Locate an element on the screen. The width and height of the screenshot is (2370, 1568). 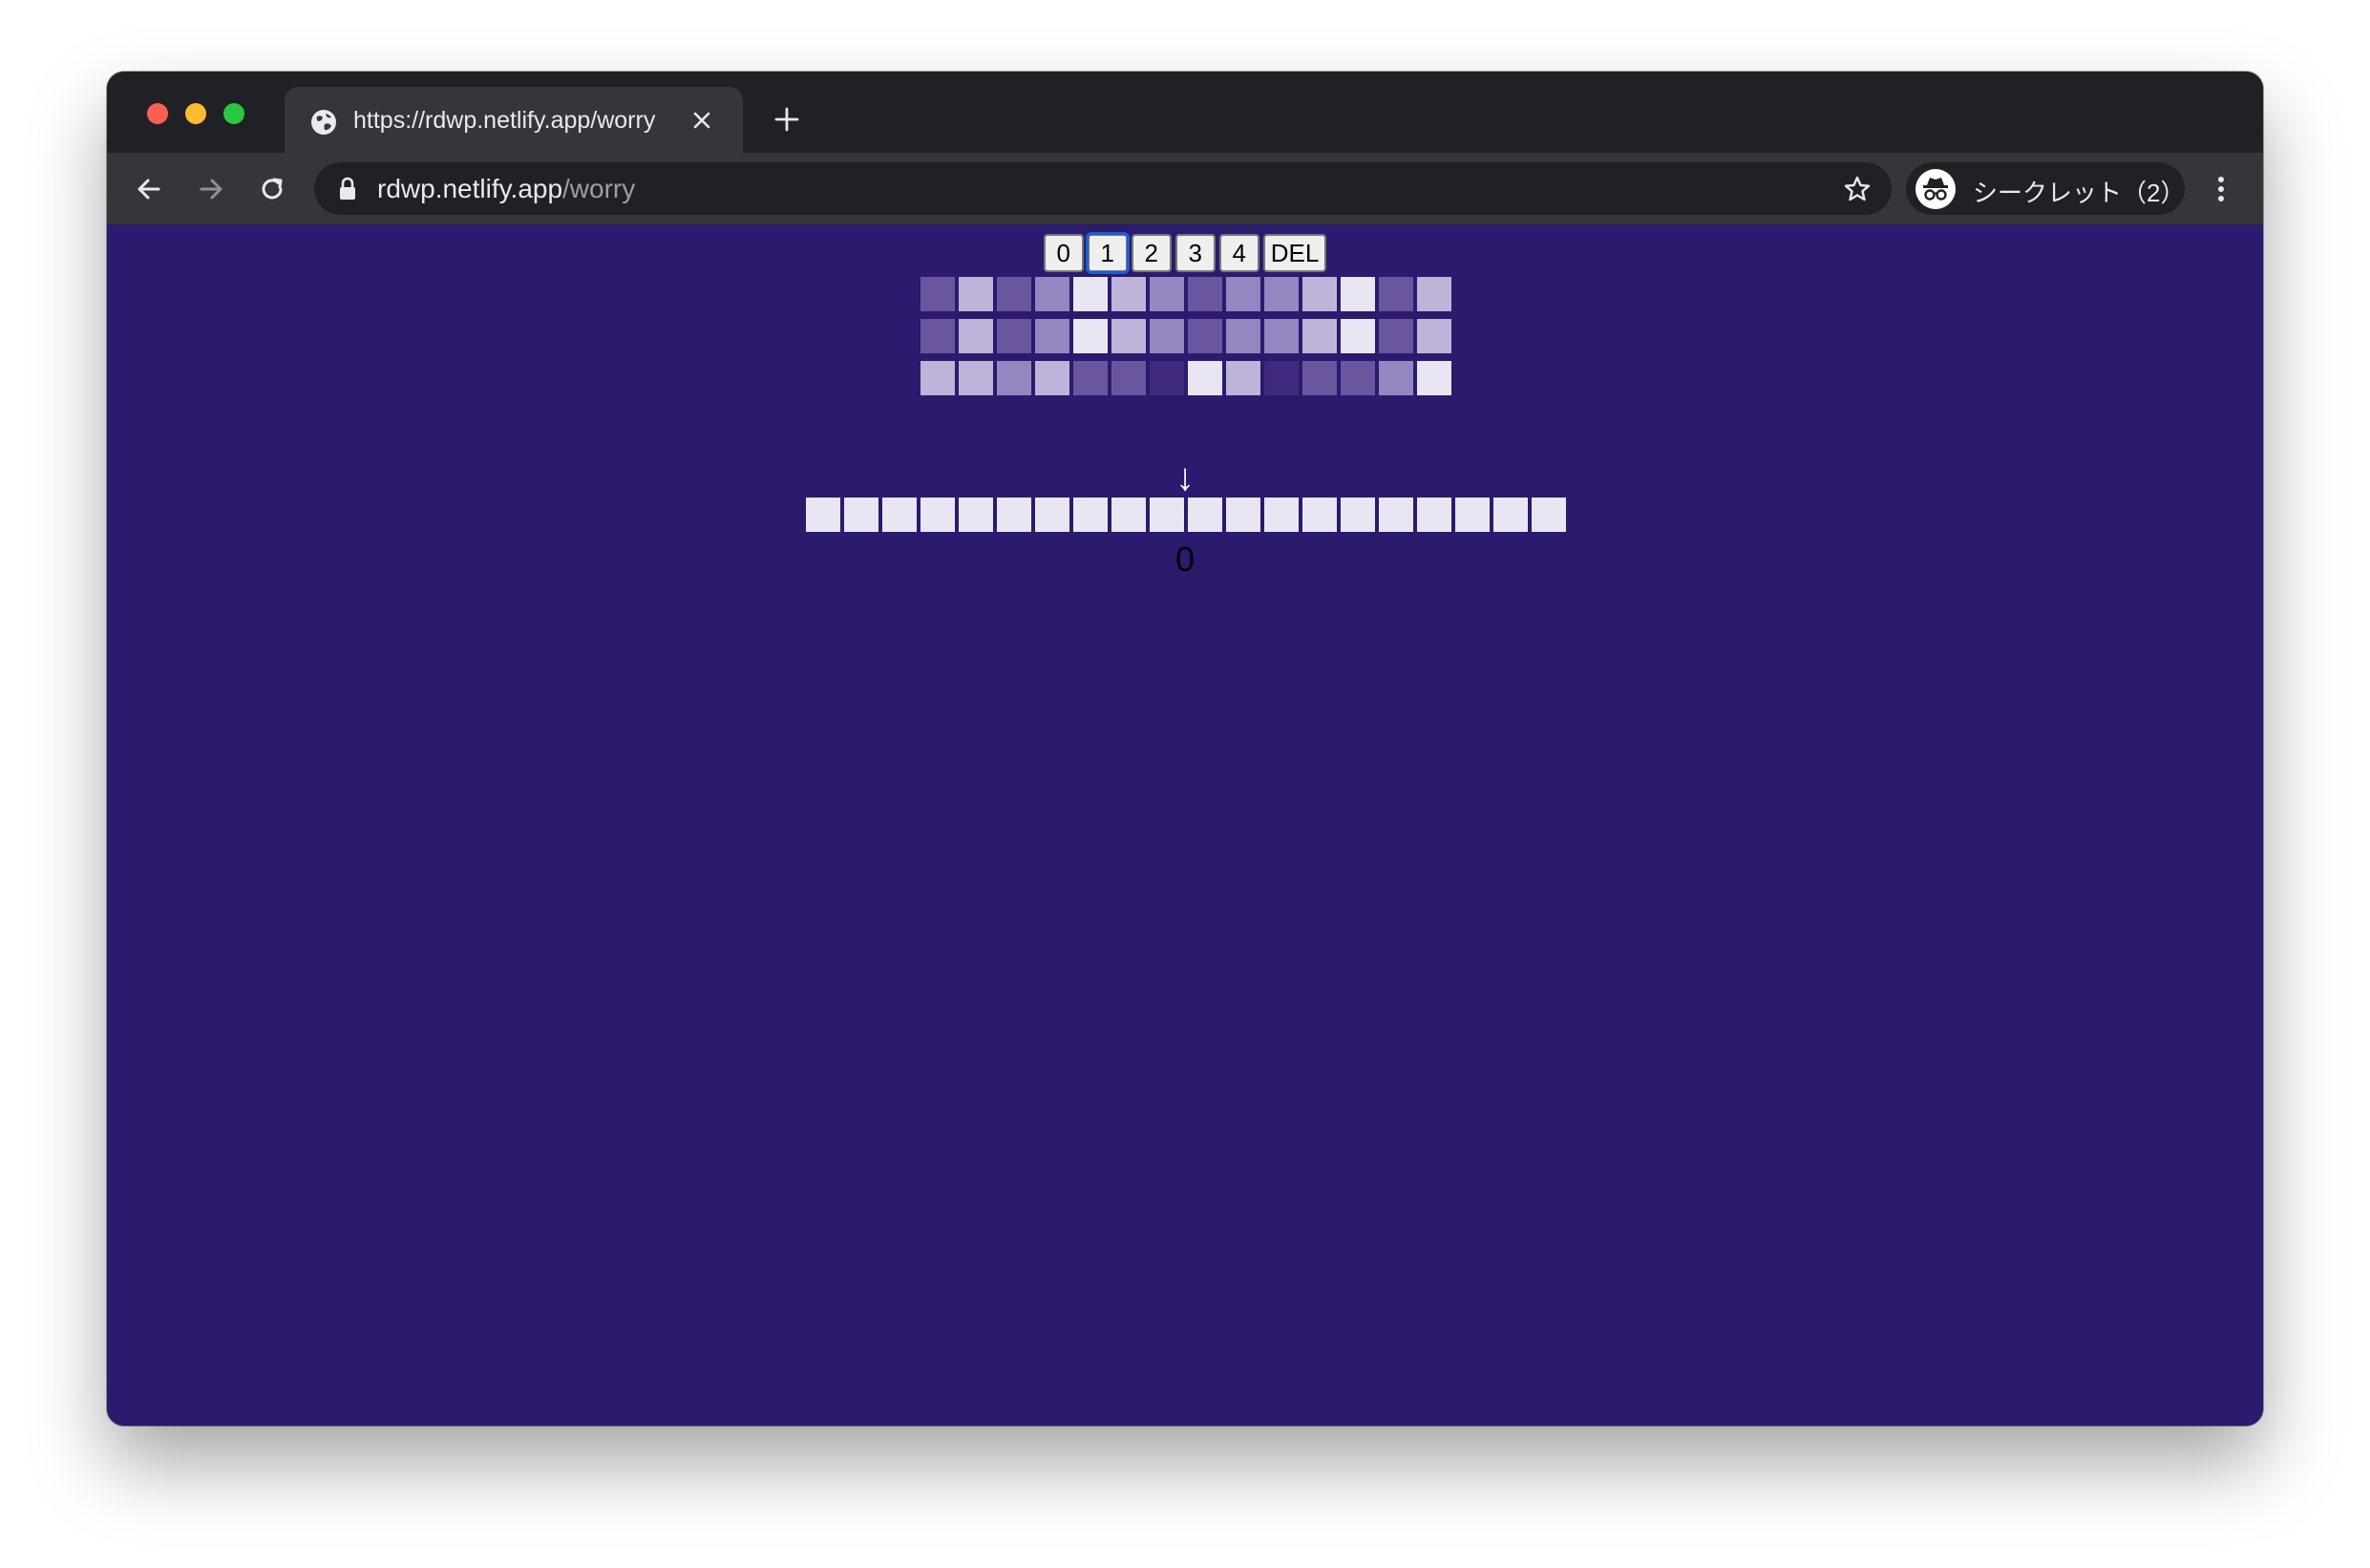
incognito-label: シークレット（2） is located at coordinates (2079, 193).